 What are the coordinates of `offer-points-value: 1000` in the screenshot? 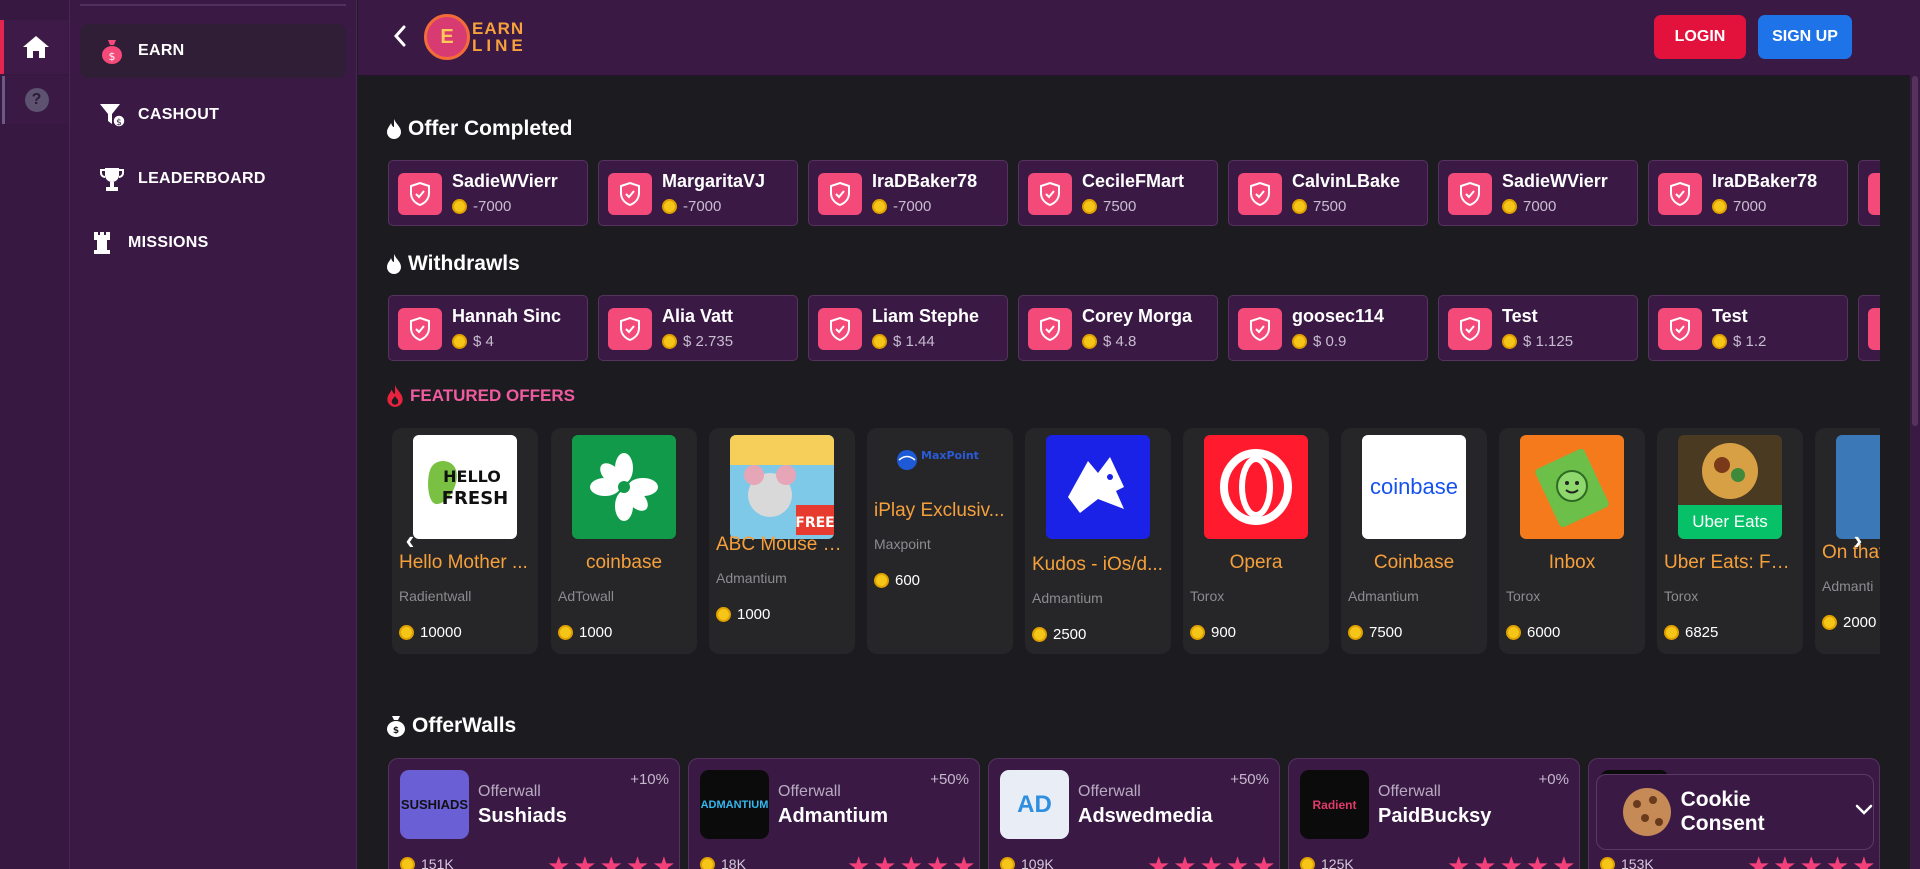 It's located at (754, 614).